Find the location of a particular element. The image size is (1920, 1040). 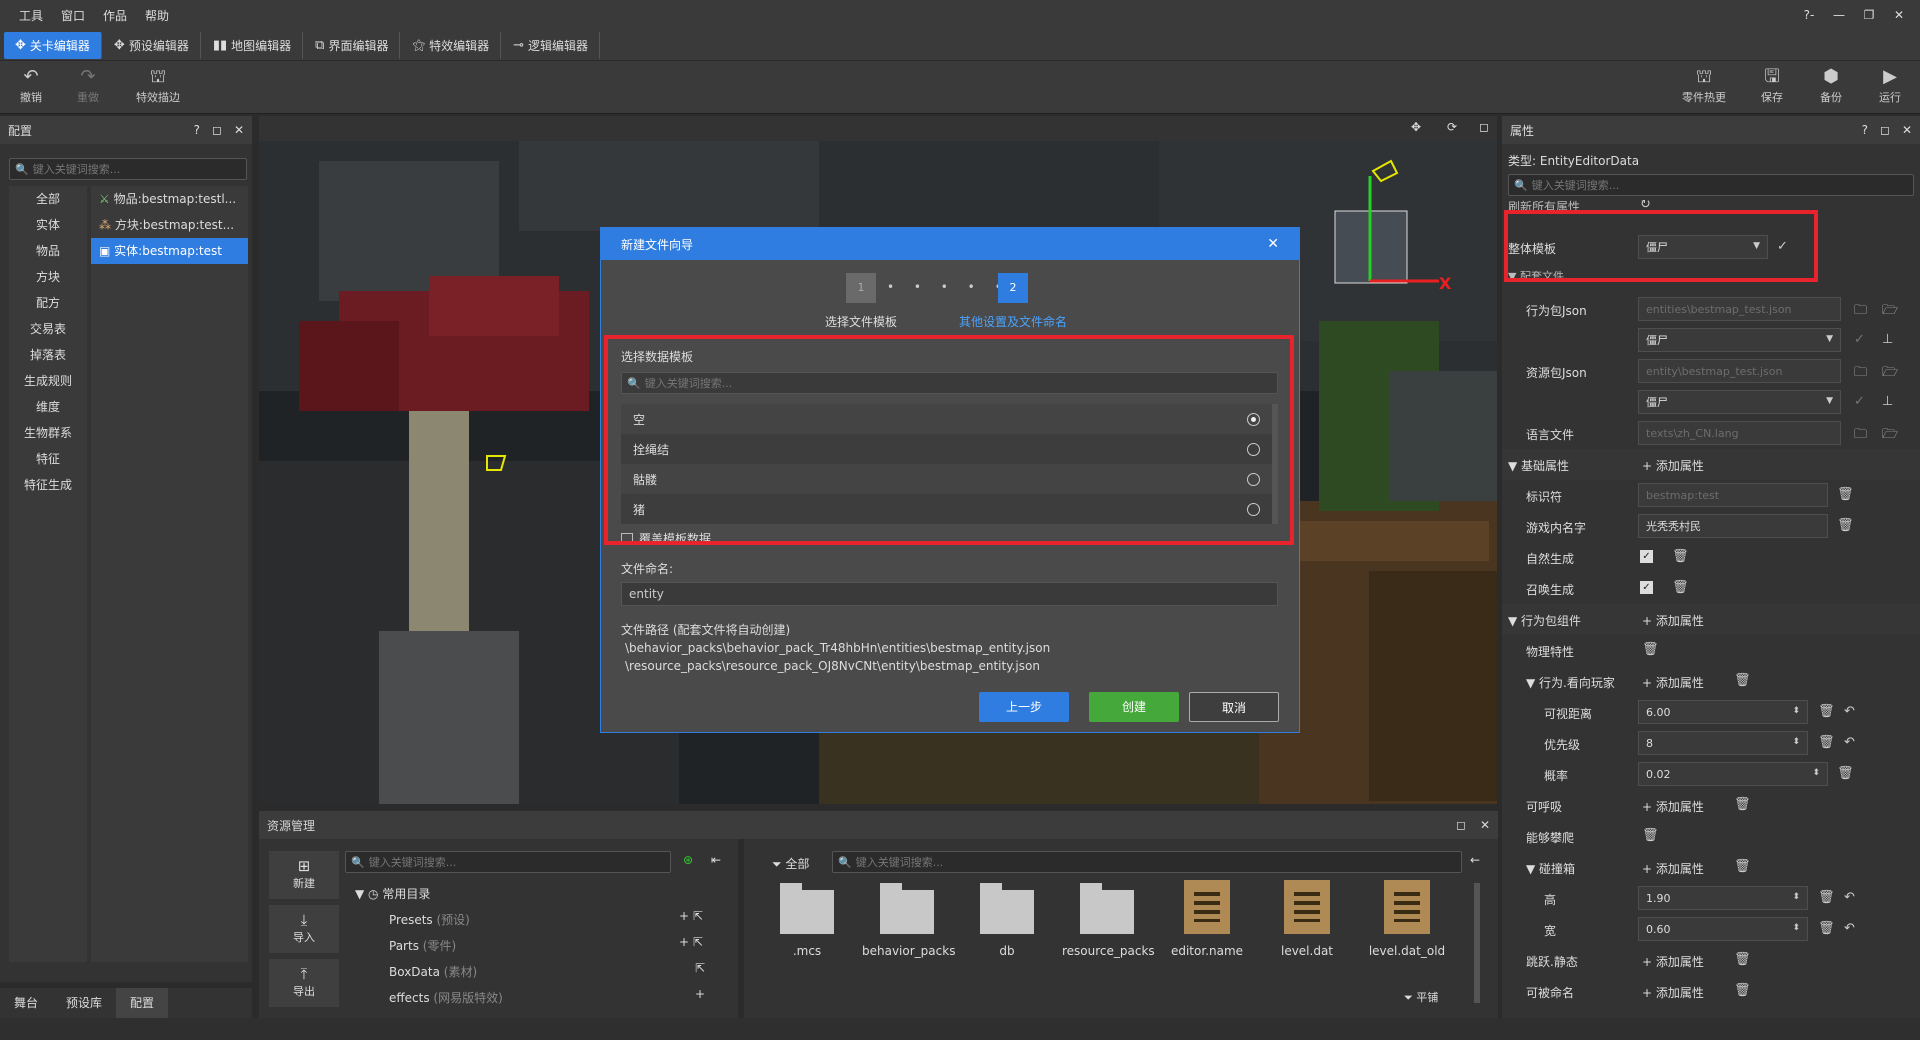

list-item: ▣ 实体:bestmap:test is located at coordinates (169, 251).